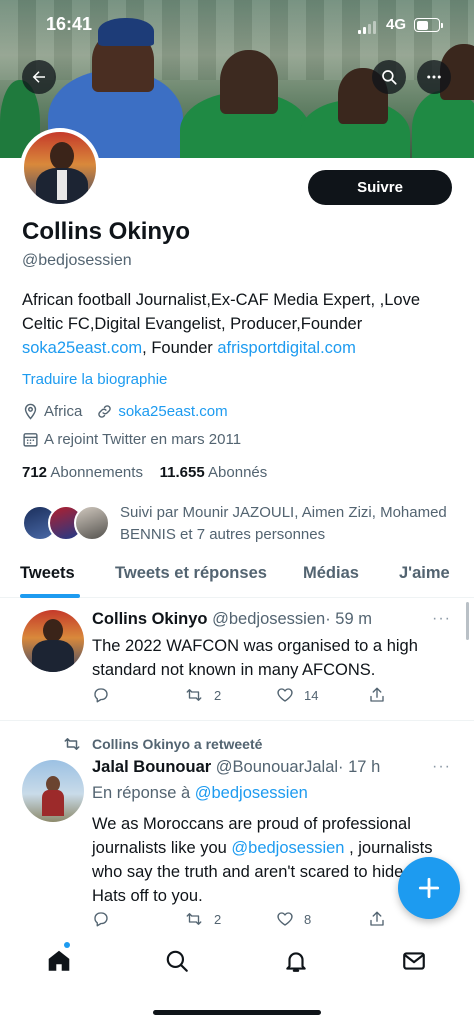 This screenshot has width=474, height=1024. I want to click on profile-tabs: Tweets Tweets et réponses Médias J'aime, so click(237, 577).